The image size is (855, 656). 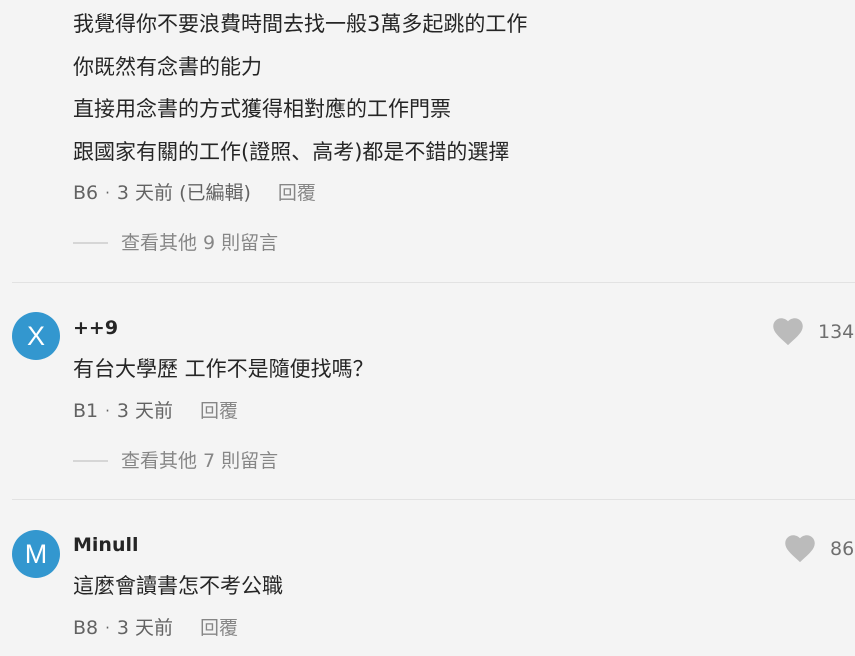 What do you see at coordinates (836, 332) in the screenshot?
I see `like-count: 134` at bounding box center [836, 332].